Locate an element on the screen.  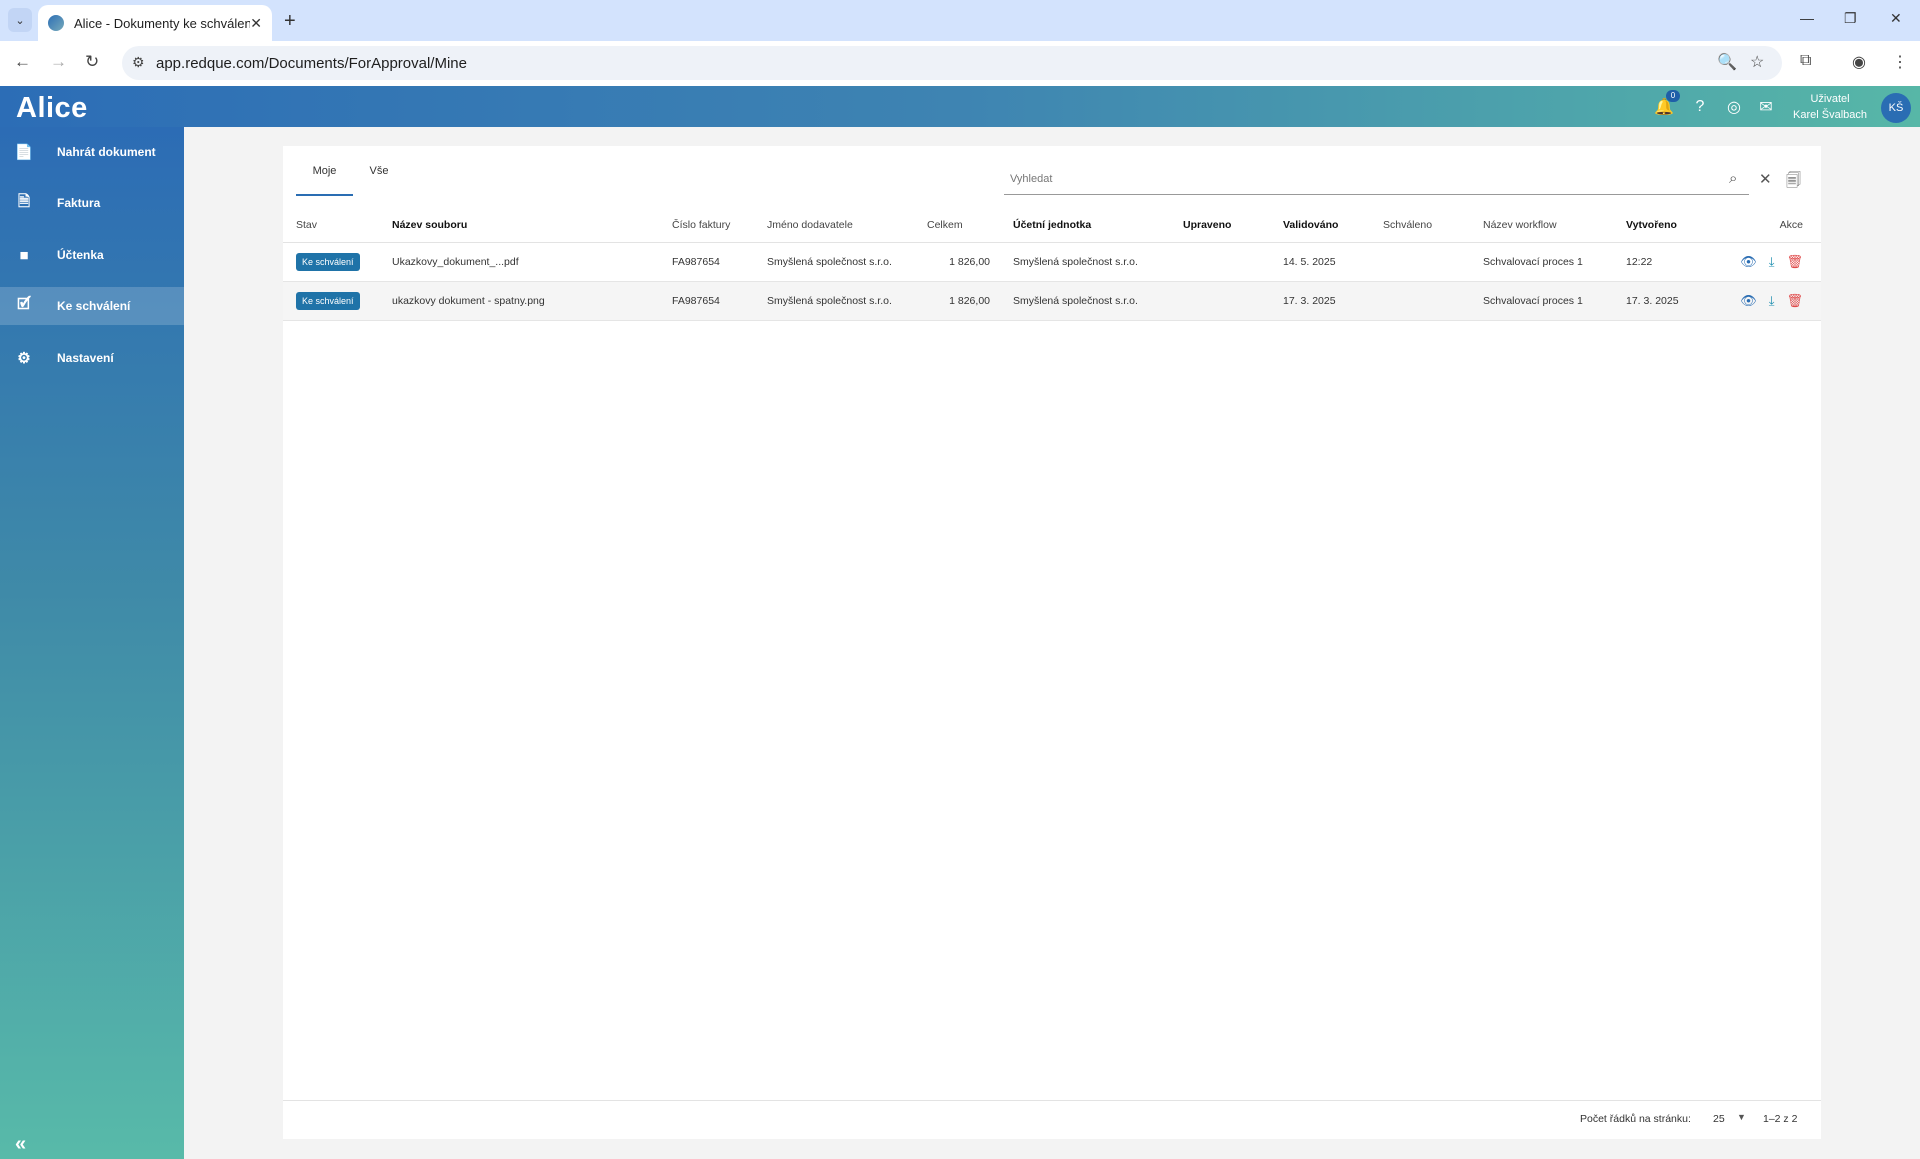
feedback-icon: ✉ is located at coordinates (1766, 107).